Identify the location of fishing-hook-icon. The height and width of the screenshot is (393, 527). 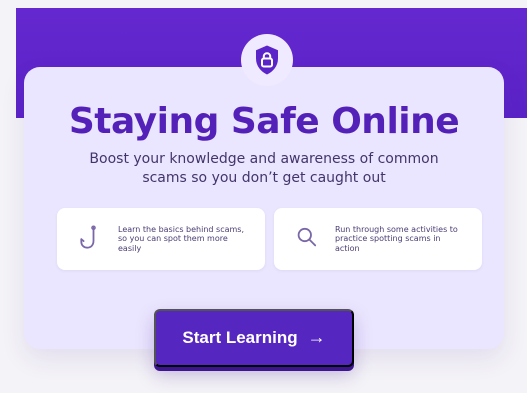
(90, 239).